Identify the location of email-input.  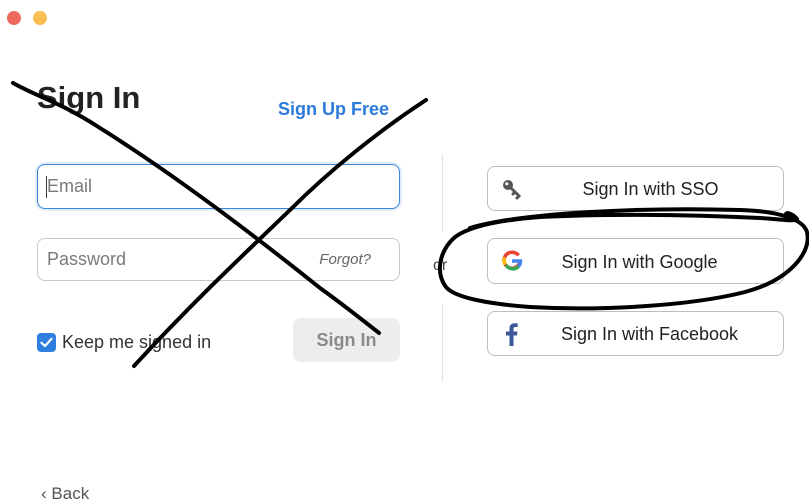
(177, 186).